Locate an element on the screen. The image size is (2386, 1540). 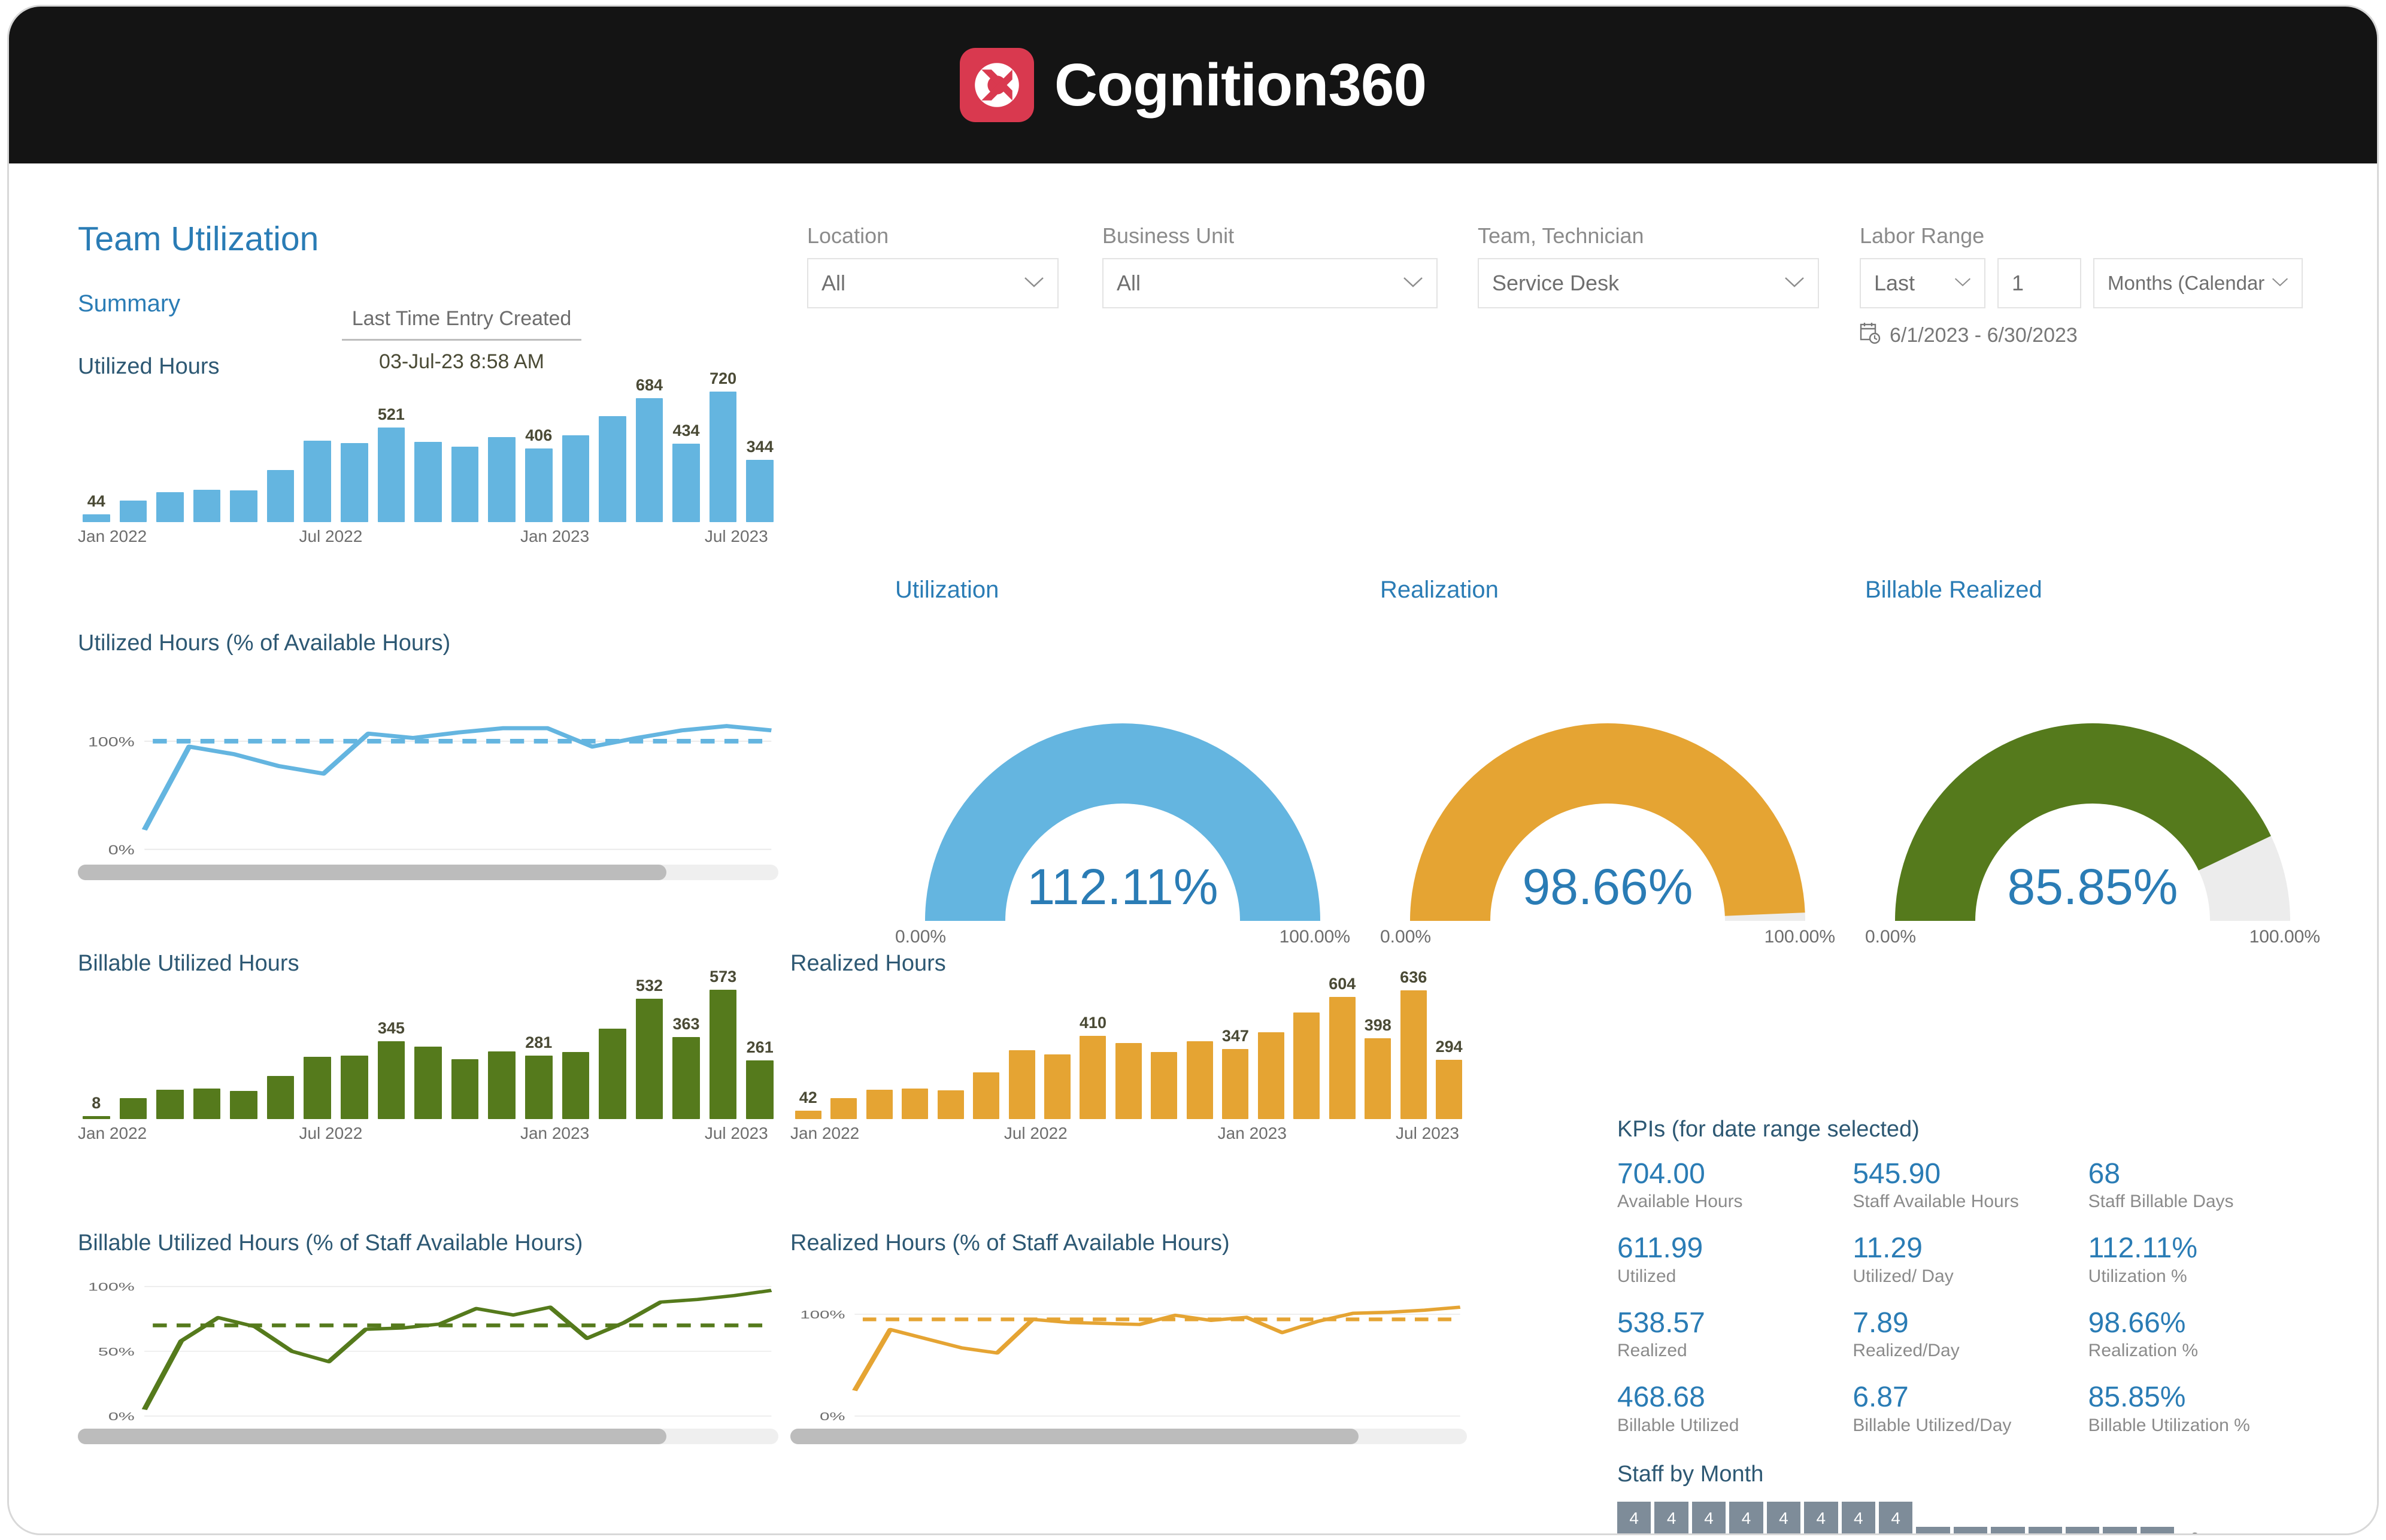
bar-plot: 8 345 281 532 363 573 261 is located at coordinates (428, 1043).